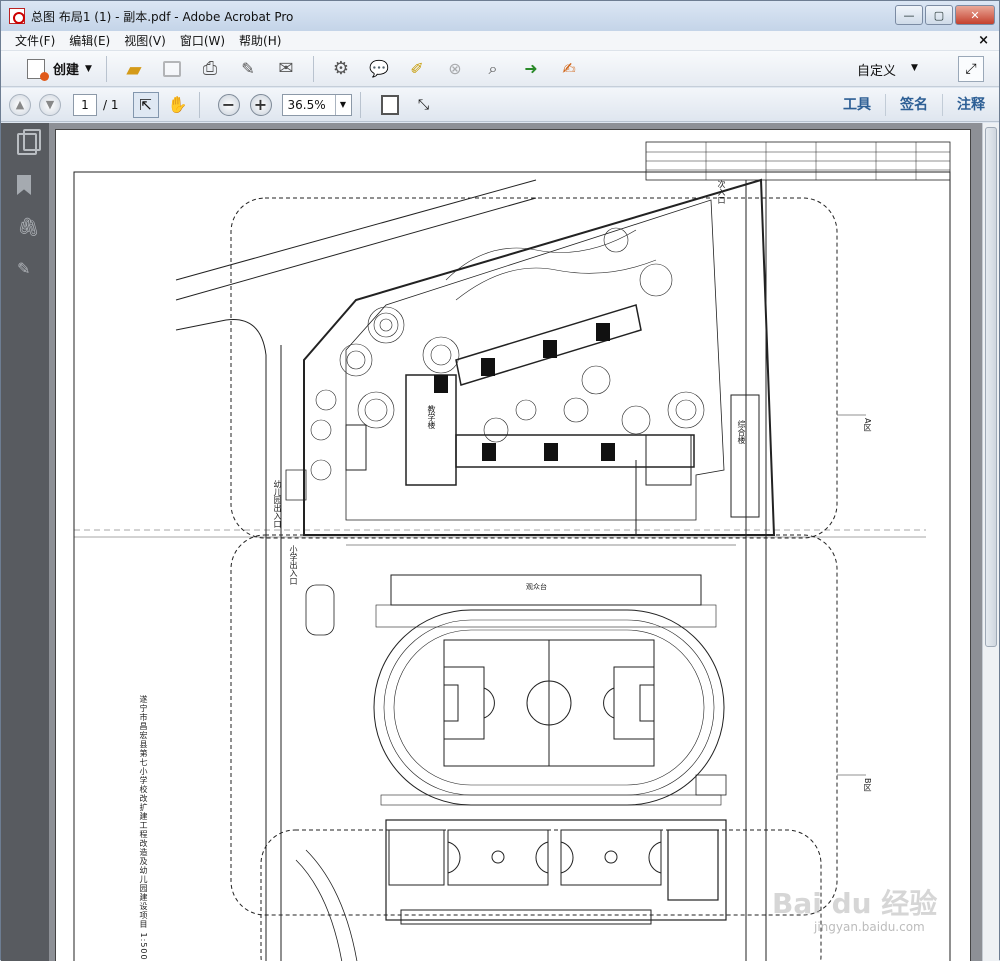 Image resolution: width=1000 pixels, height=961 pixels. Describe the element at coordinates (721, 192) in the screenshot. I see `side-entrance-label: 次入口` at that location.